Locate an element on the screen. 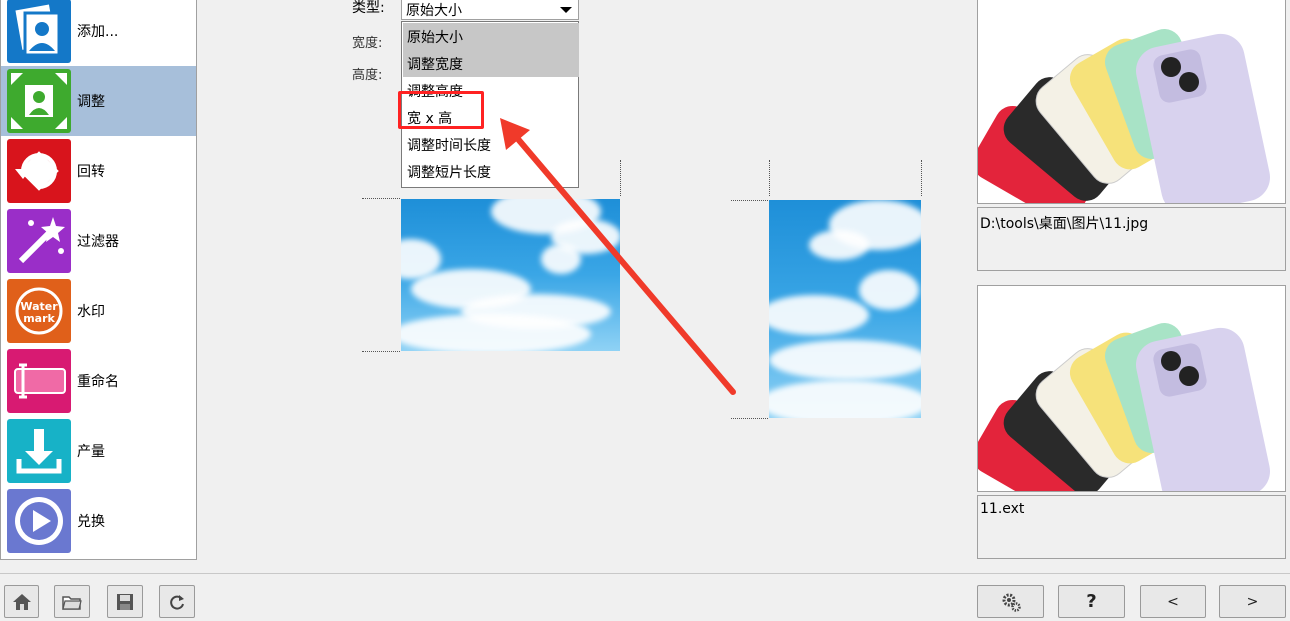 This screenshot has height=621, width=1290. red-arrow-annotation is located at coordinates (618, 256).